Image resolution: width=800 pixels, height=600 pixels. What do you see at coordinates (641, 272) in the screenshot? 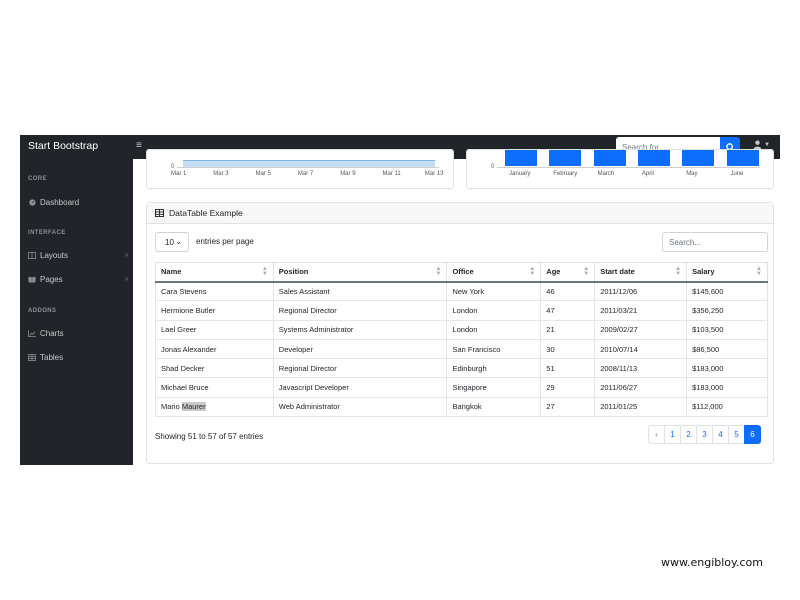
I see `column-header: Start date ▲ ▼` at bounding box center [641, 272].